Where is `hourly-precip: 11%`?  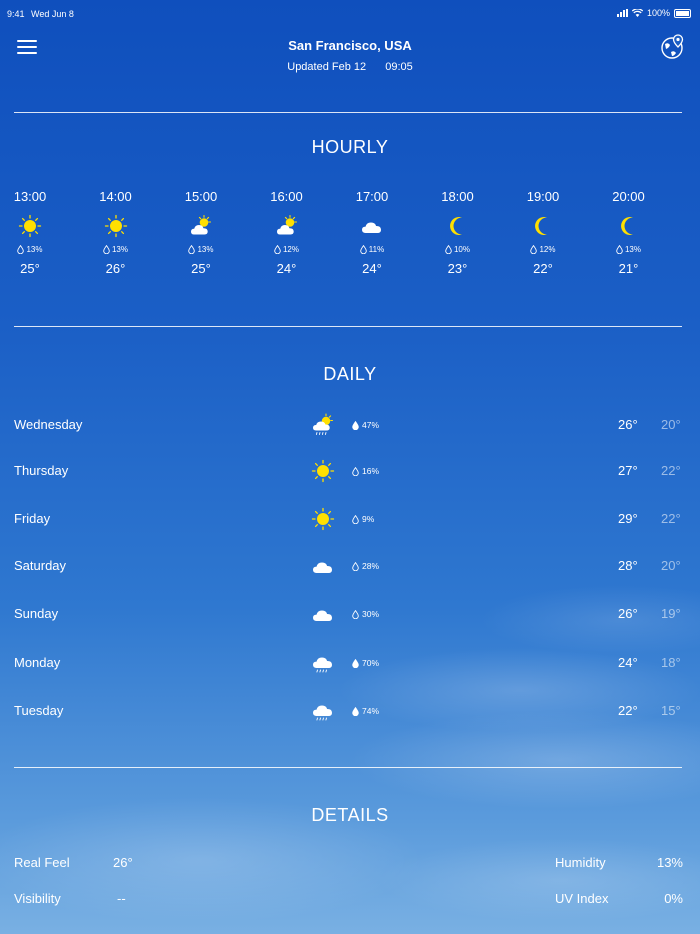
hourly-precip: 11% is located at coordinates (372, 249).